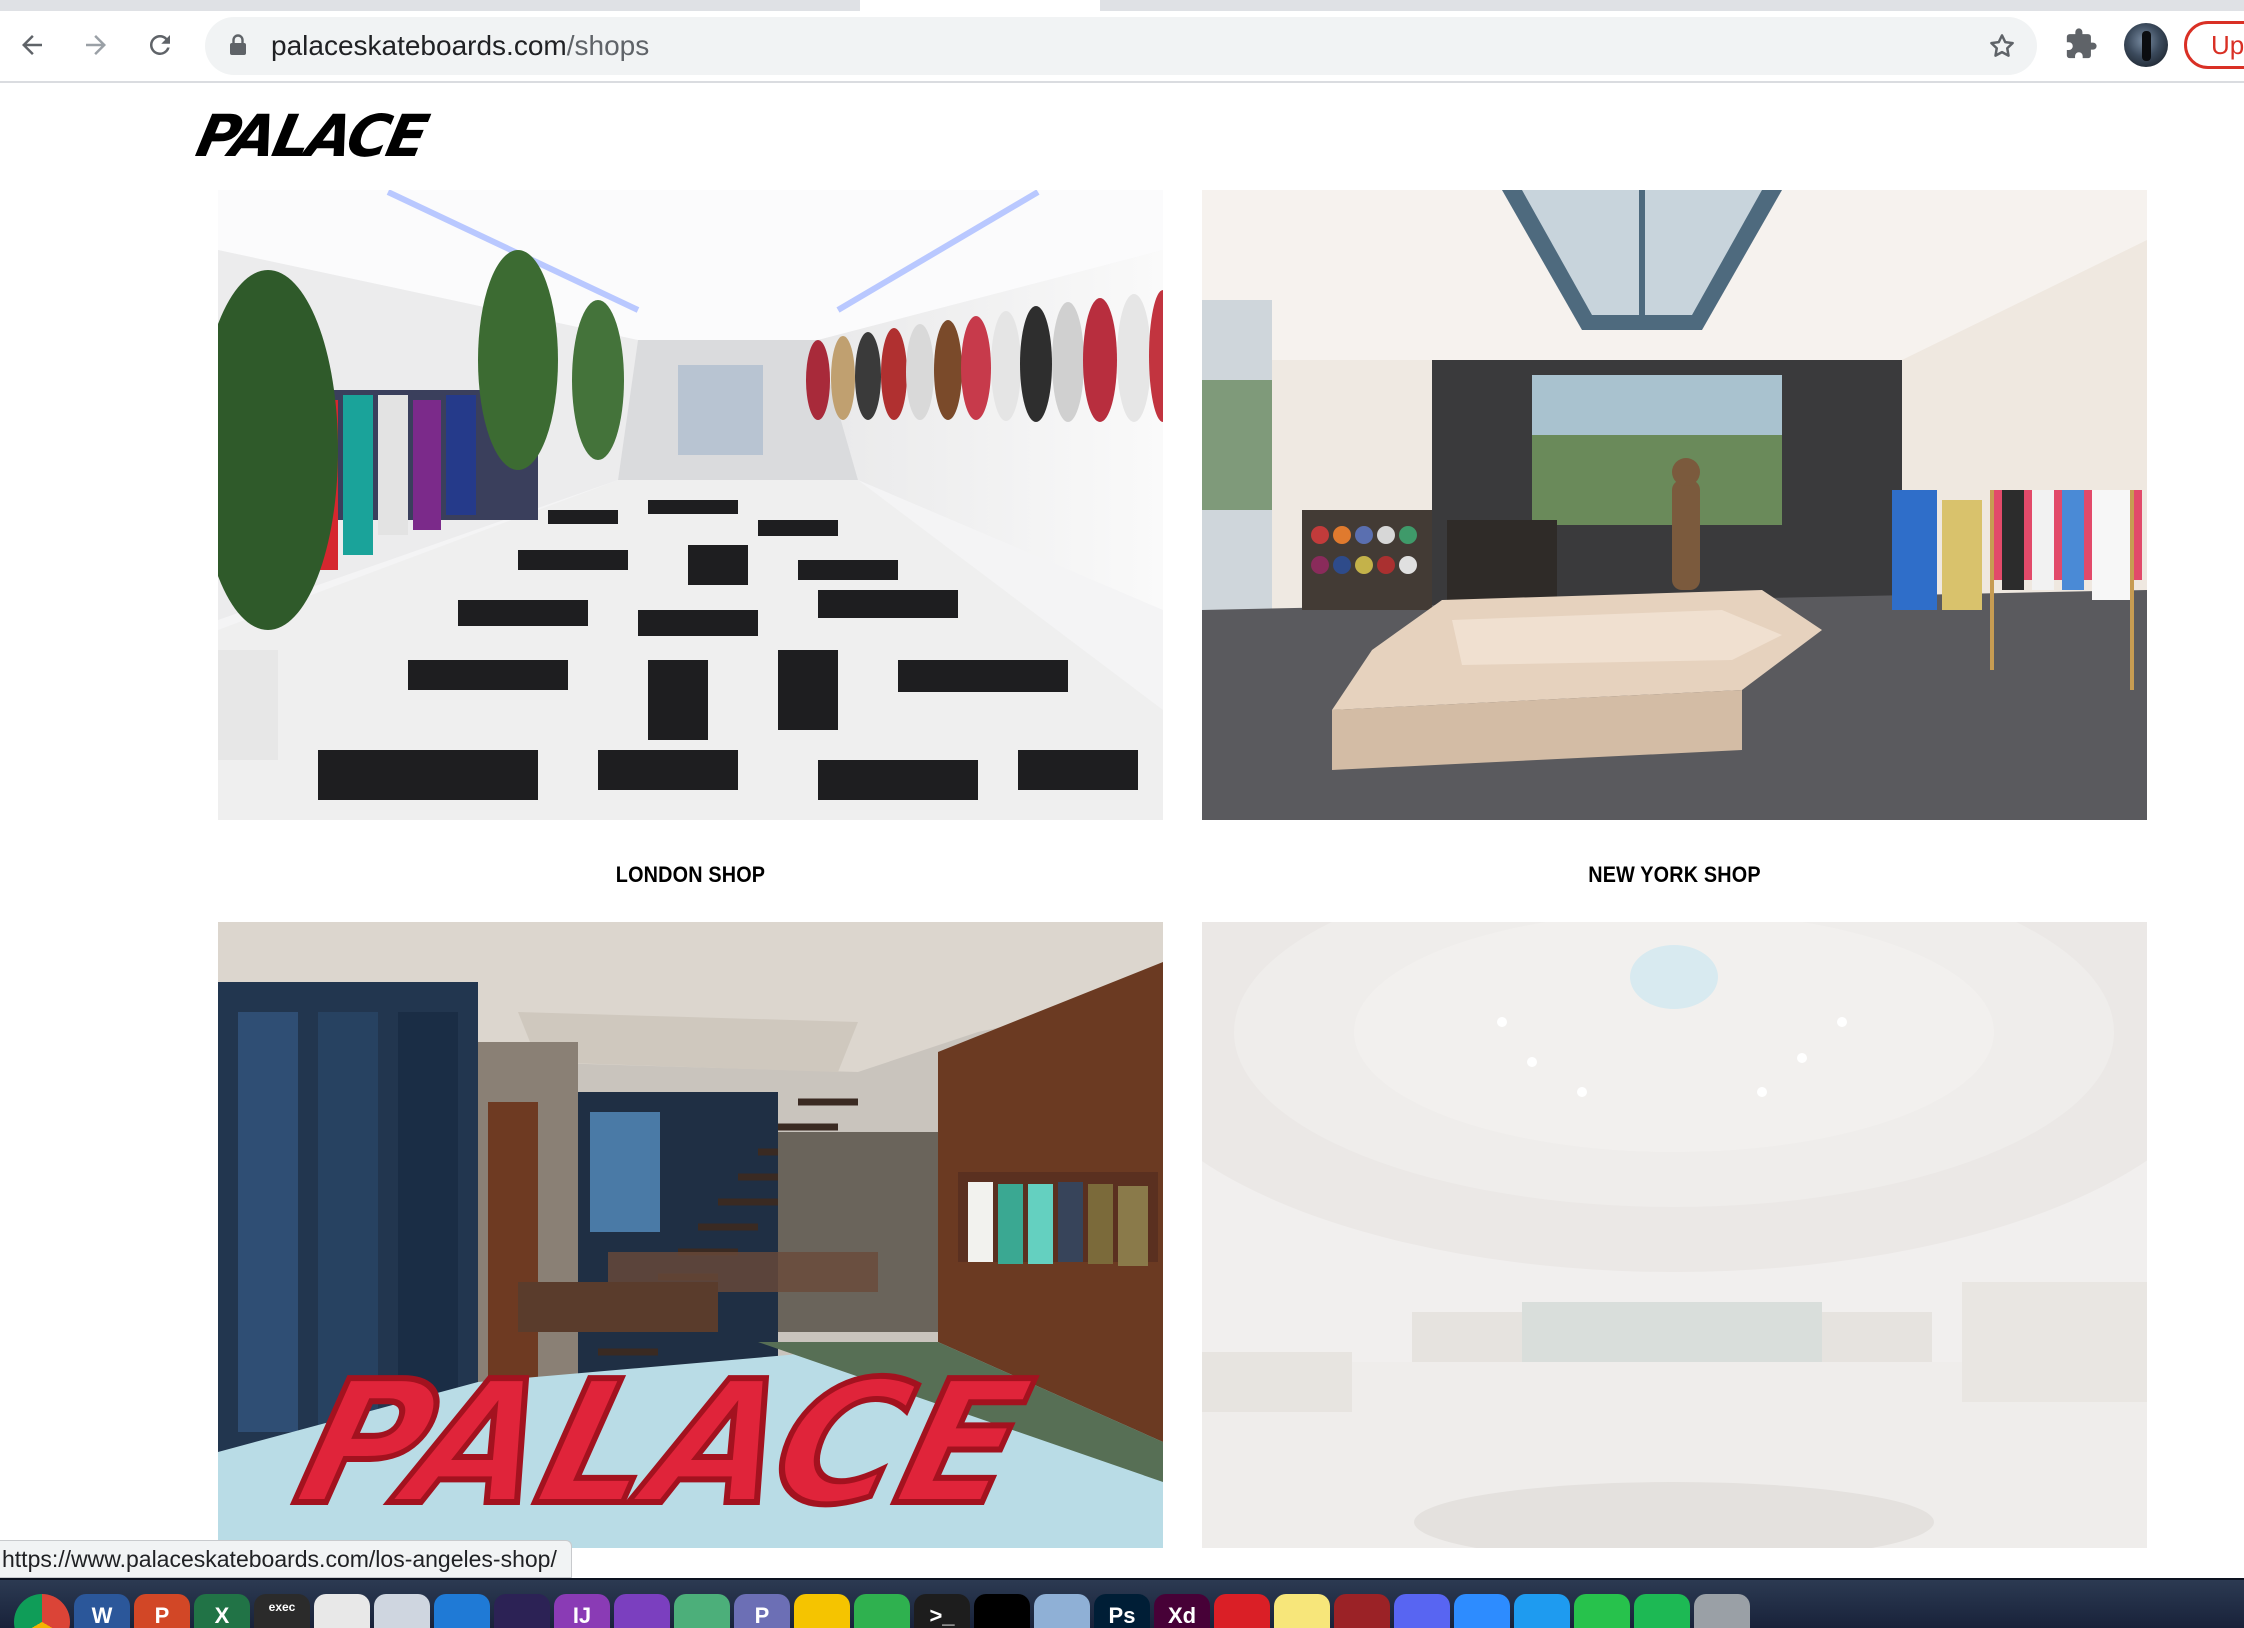  Describe the element at coordinates (2146, 45) in the screenshot. I see `profile-avatar` at that location.